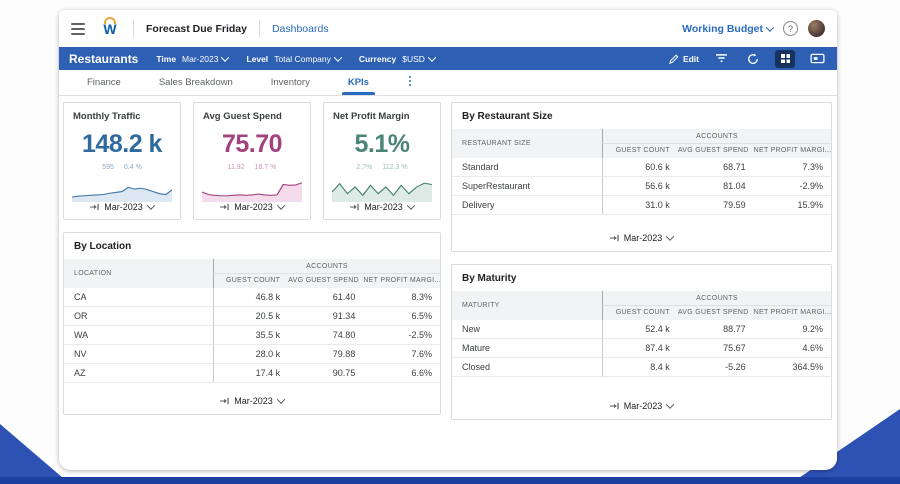  I want to click on edit-button: Edit, so click(683, 58).